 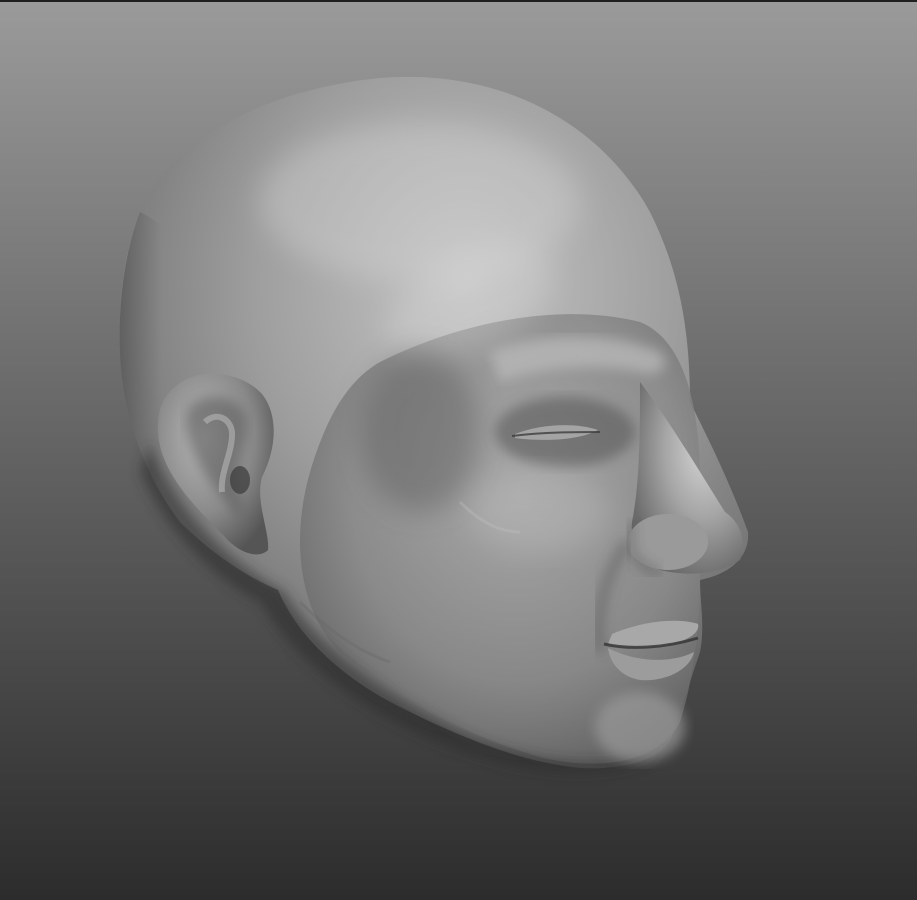 What do you see at coordinates (540, 512) in the screenshot?
I see `cheek-highlight` at bounding box center [540, 512].